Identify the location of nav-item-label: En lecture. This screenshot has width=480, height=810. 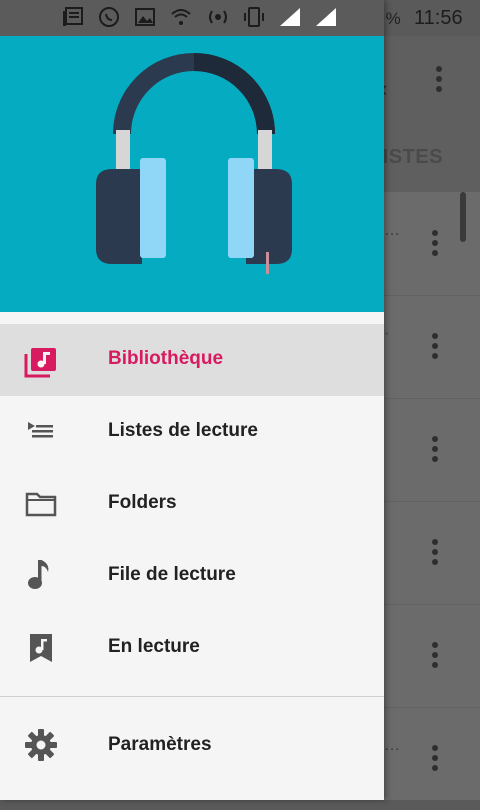
(154, 646).